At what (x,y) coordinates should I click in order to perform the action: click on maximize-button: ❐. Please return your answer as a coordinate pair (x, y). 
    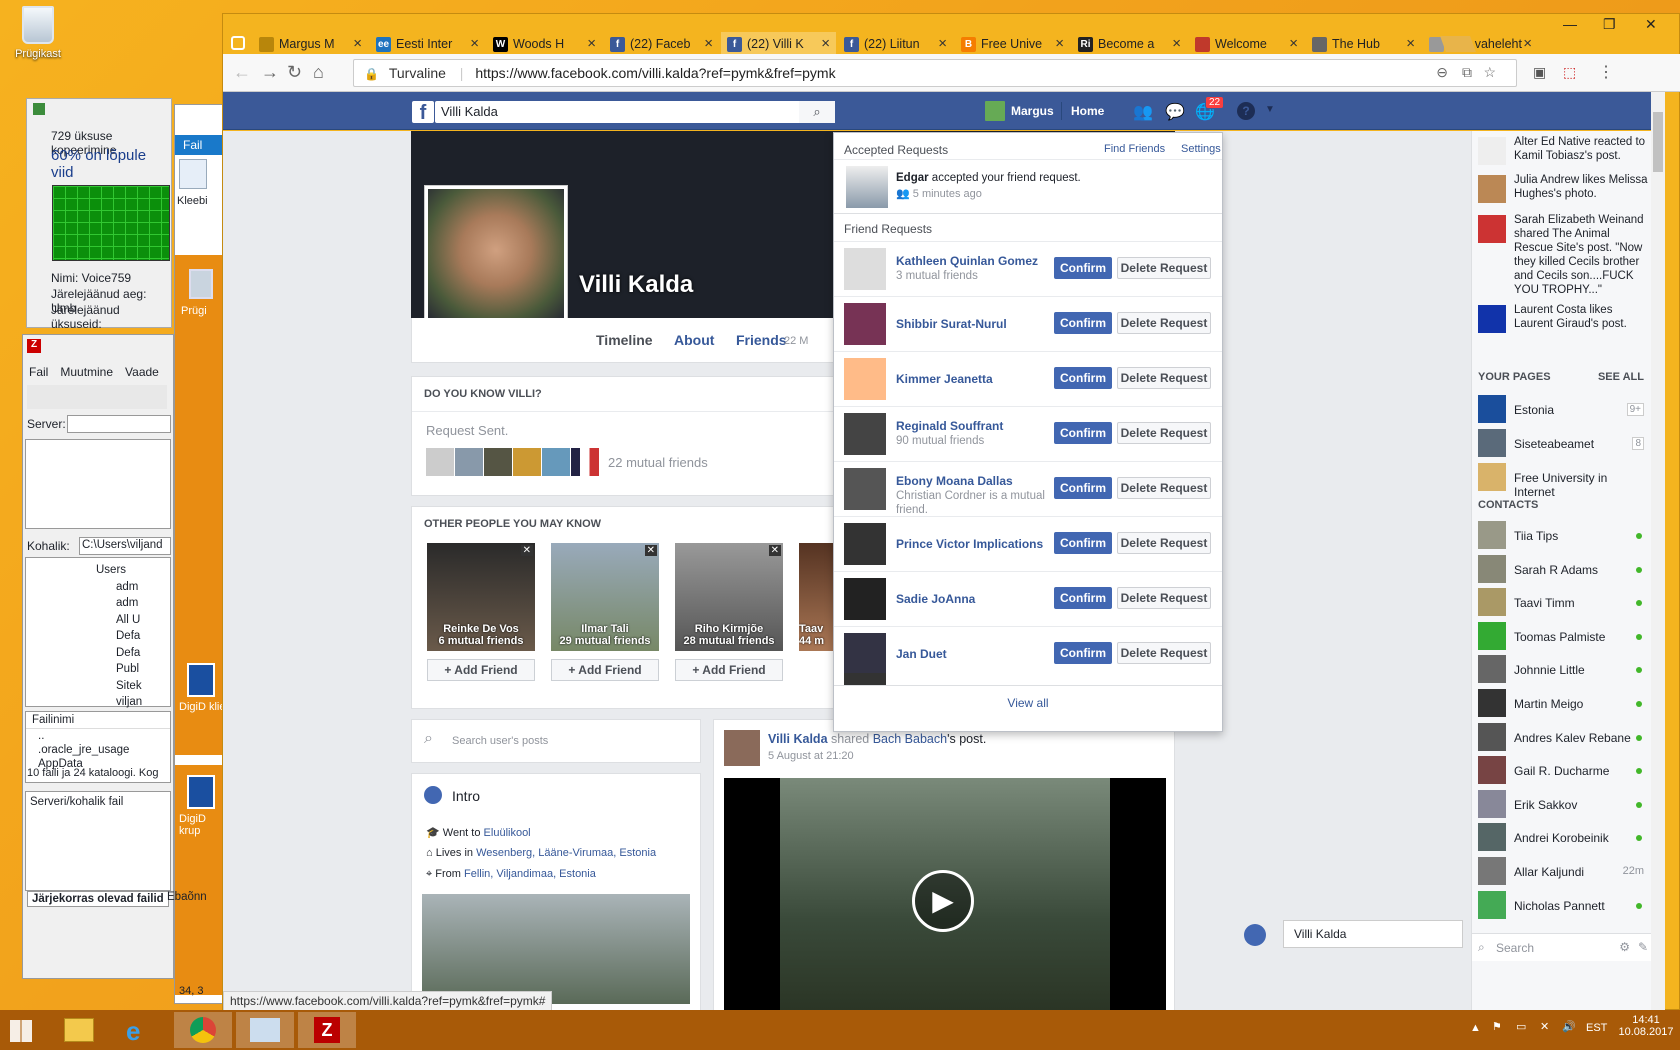
    Looking at the image, I should click on (1609, 24).